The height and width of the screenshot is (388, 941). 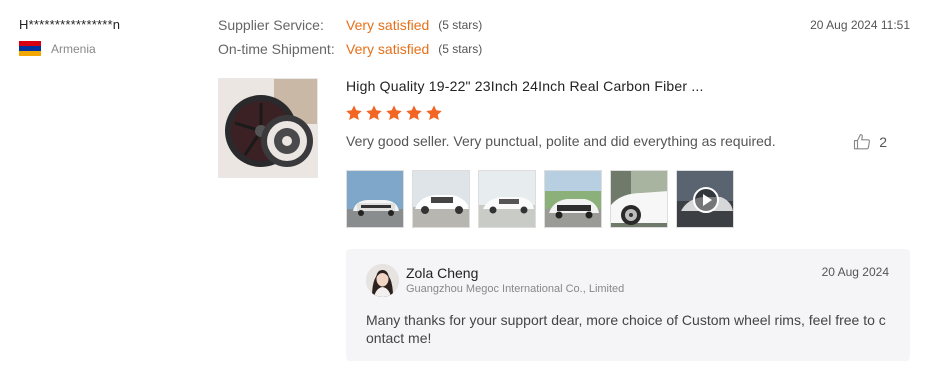 What do you see at coordinates (276, 49) in the screenshot?
I see `rating-label: On-time Shipment:` at bounding box center [276, 49].